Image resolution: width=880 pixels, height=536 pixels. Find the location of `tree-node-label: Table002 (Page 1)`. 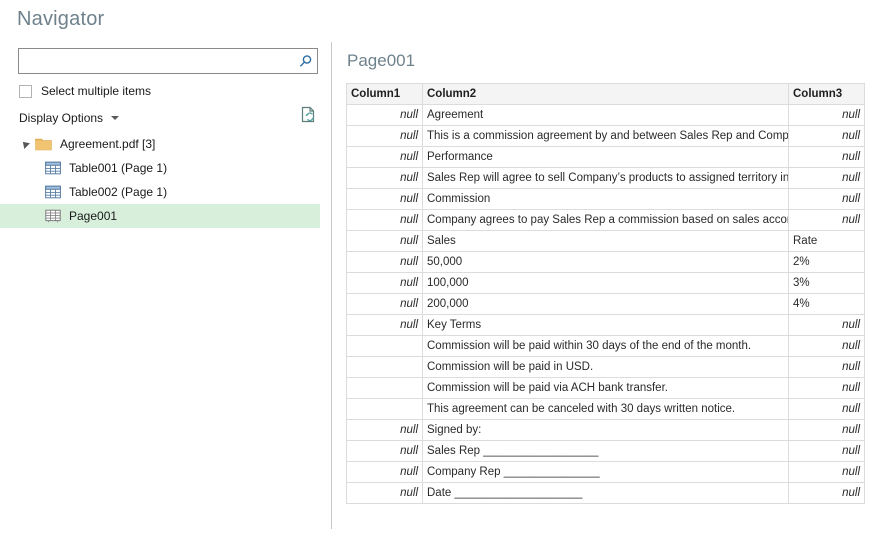

tree-node-label: Table002 (Page 1) is located at coordinates (118, 192).